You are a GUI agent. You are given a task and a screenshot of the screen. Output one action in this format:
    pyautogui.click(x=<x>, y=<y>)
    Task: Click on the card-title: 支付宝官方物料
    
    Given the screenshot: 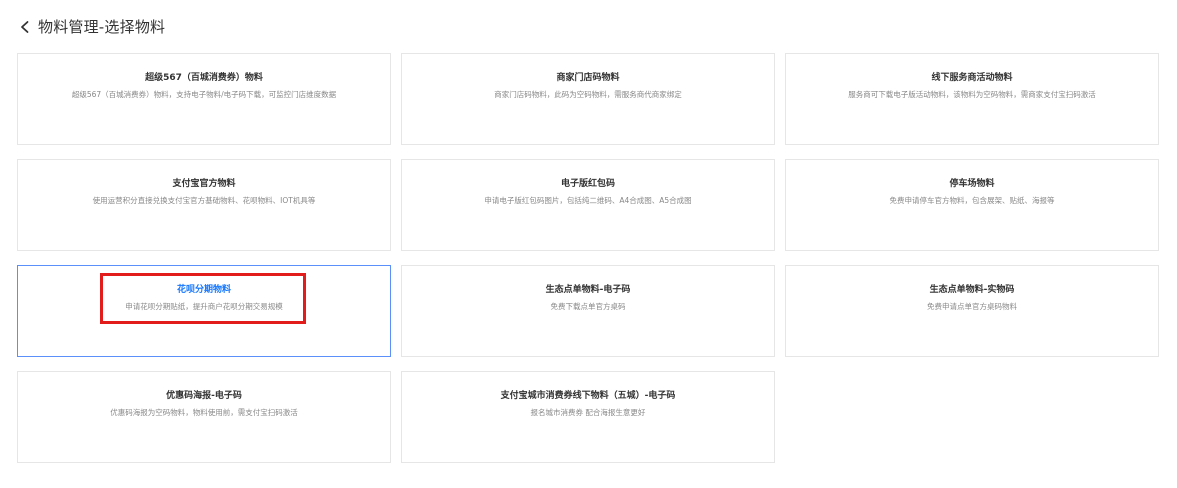 What is the action you would take?
    pyautogui.click(x=204, y=184)
    